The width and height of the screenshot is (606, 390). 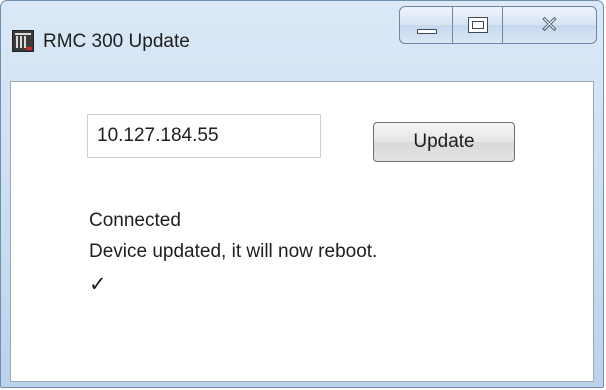 I want to click on close-icon: ✕, so click(x=549, y=25).